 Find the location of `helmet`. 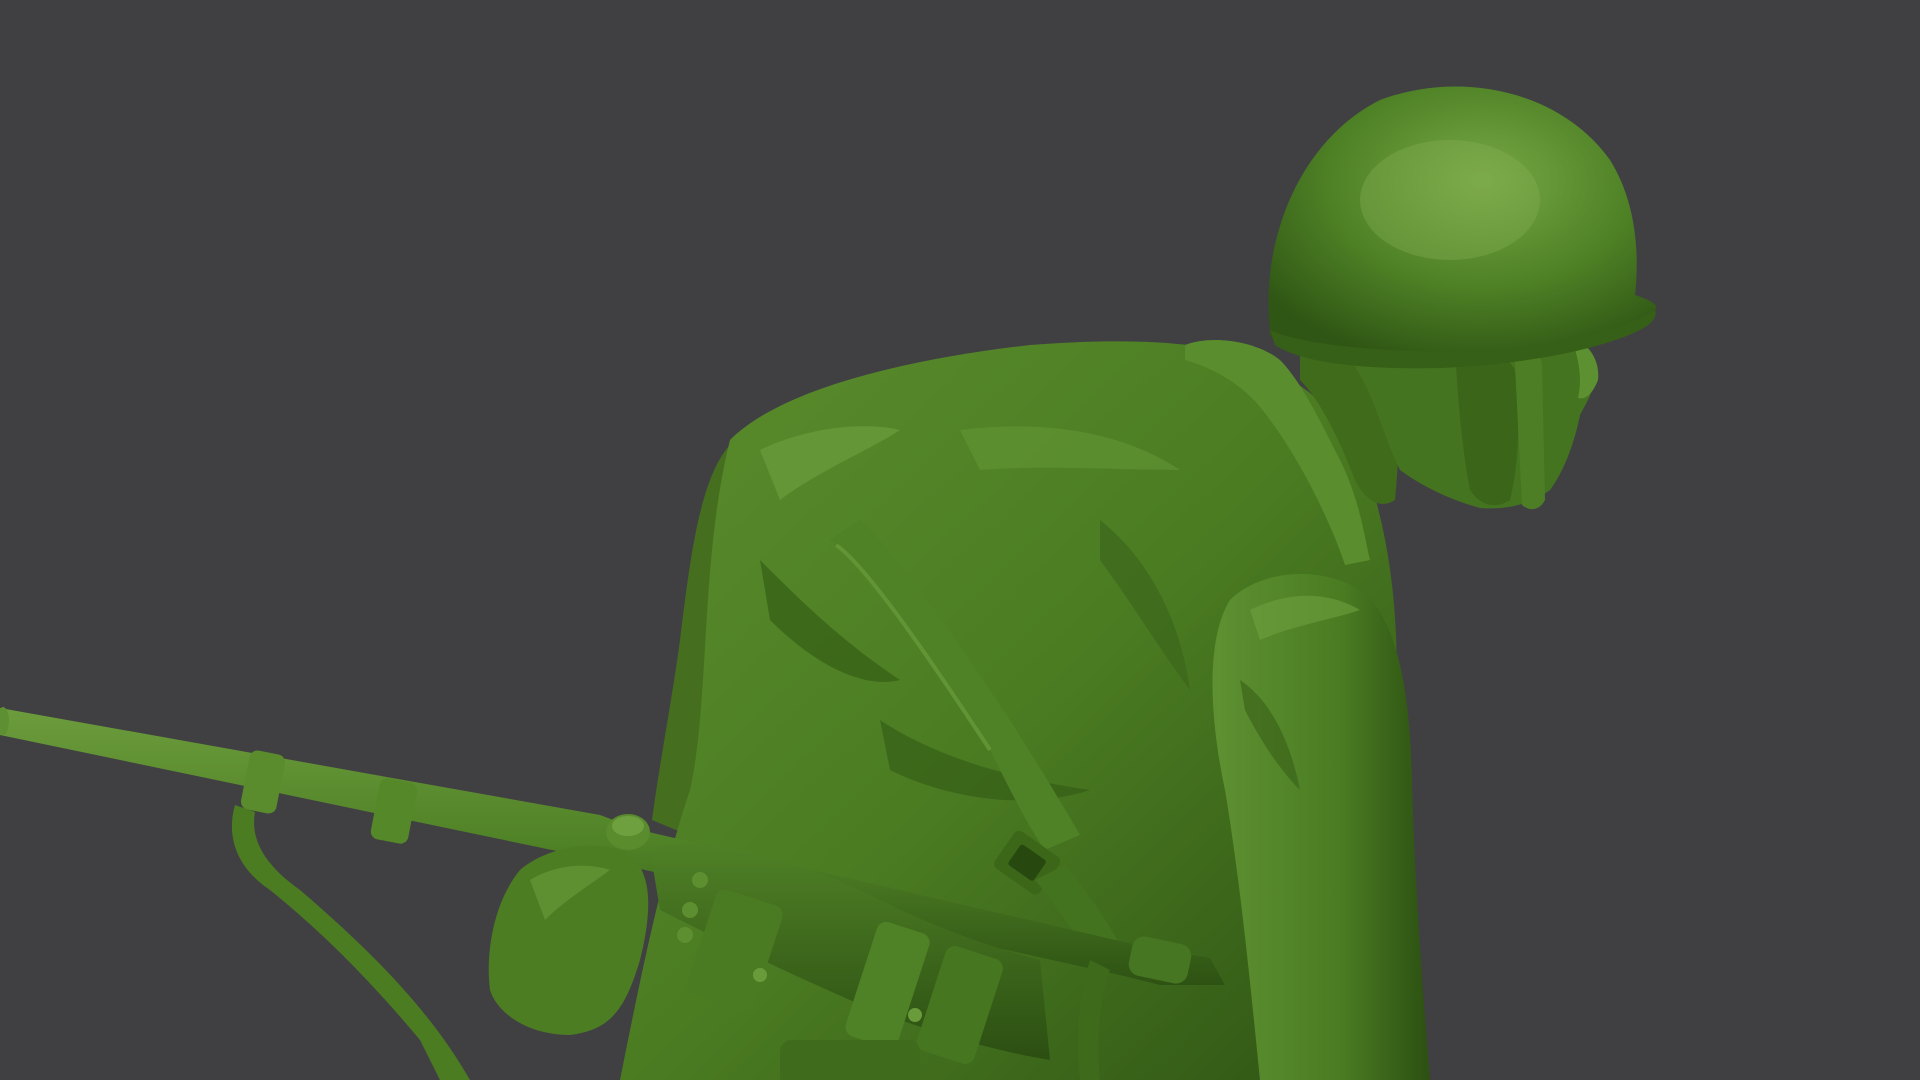

helmet is located at coordinates (1462, 227).